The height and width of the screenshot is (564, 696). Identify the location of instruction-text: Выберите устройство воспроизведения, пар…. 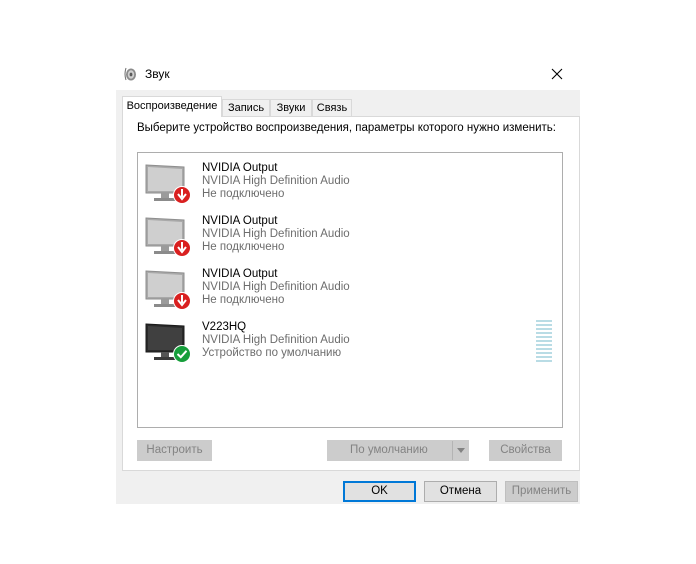
(346, 128).